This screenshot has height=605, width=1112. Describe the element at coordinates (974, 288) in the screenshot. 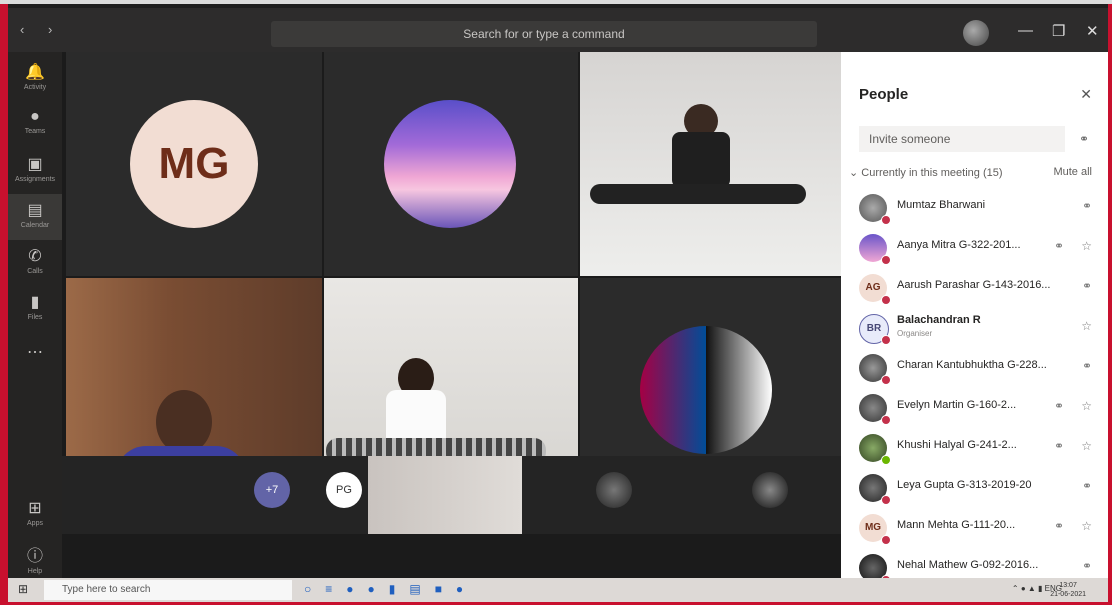

I see `participant-row: AG Aarush Parashar G-143-2016... ⚭` at that location.